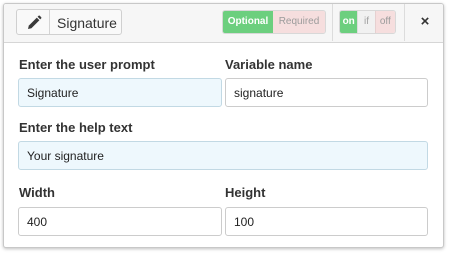  I want to click on height-input, so click(326, 221).